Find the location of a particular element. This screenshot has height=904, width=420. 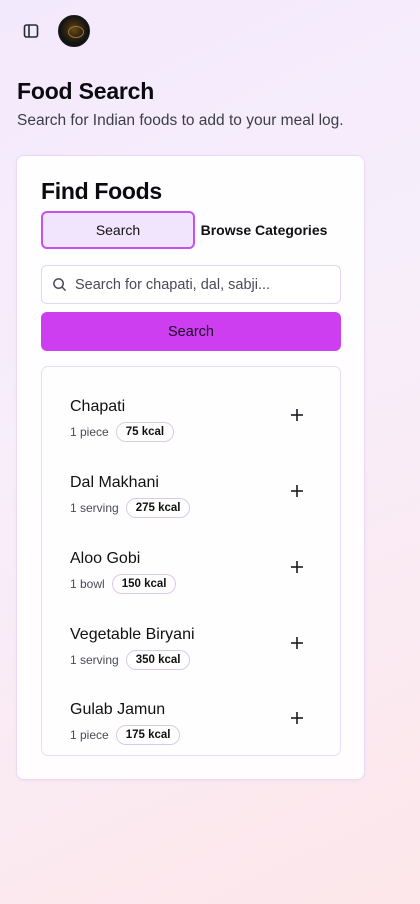

food-meta: 1 piece 175 kcal is located at coordinates (125, 735).